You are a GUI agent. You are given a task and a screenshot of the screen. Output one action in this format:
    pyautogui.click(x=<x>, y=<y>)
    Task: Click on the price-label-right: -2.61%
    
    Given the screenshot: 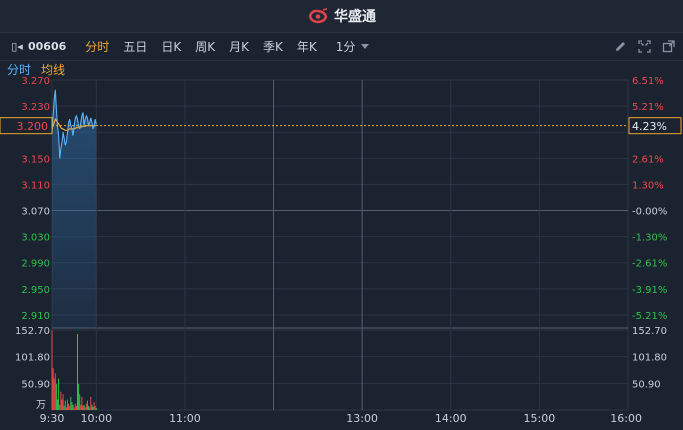 What is the action you would take?
    pyautogui.click(x=649, y=264)
    